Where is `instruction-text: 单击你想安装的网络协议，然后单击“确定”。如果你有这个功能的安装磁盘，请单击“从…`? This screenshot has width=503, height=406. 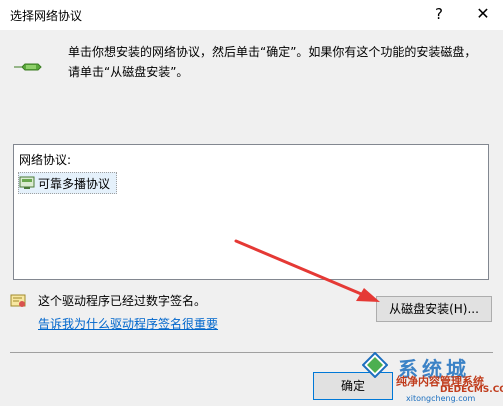
instruction-text: 单击你想安装的网络协议，然后单击“确定”。如果你有这个功能的安装磁盘，请单击“从… is located at coordinates (272, 62).